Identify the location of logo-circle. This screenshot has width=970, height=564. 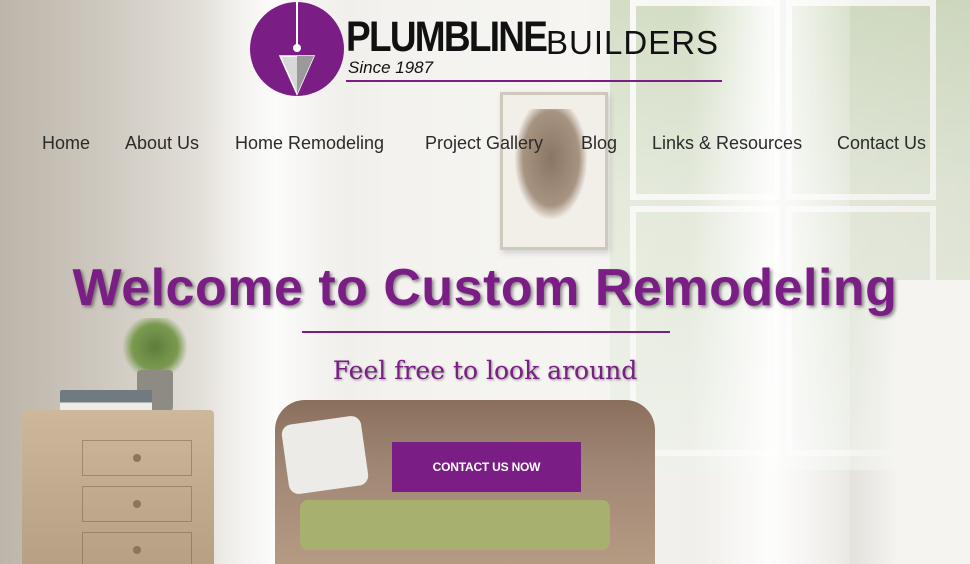
(297, 49).